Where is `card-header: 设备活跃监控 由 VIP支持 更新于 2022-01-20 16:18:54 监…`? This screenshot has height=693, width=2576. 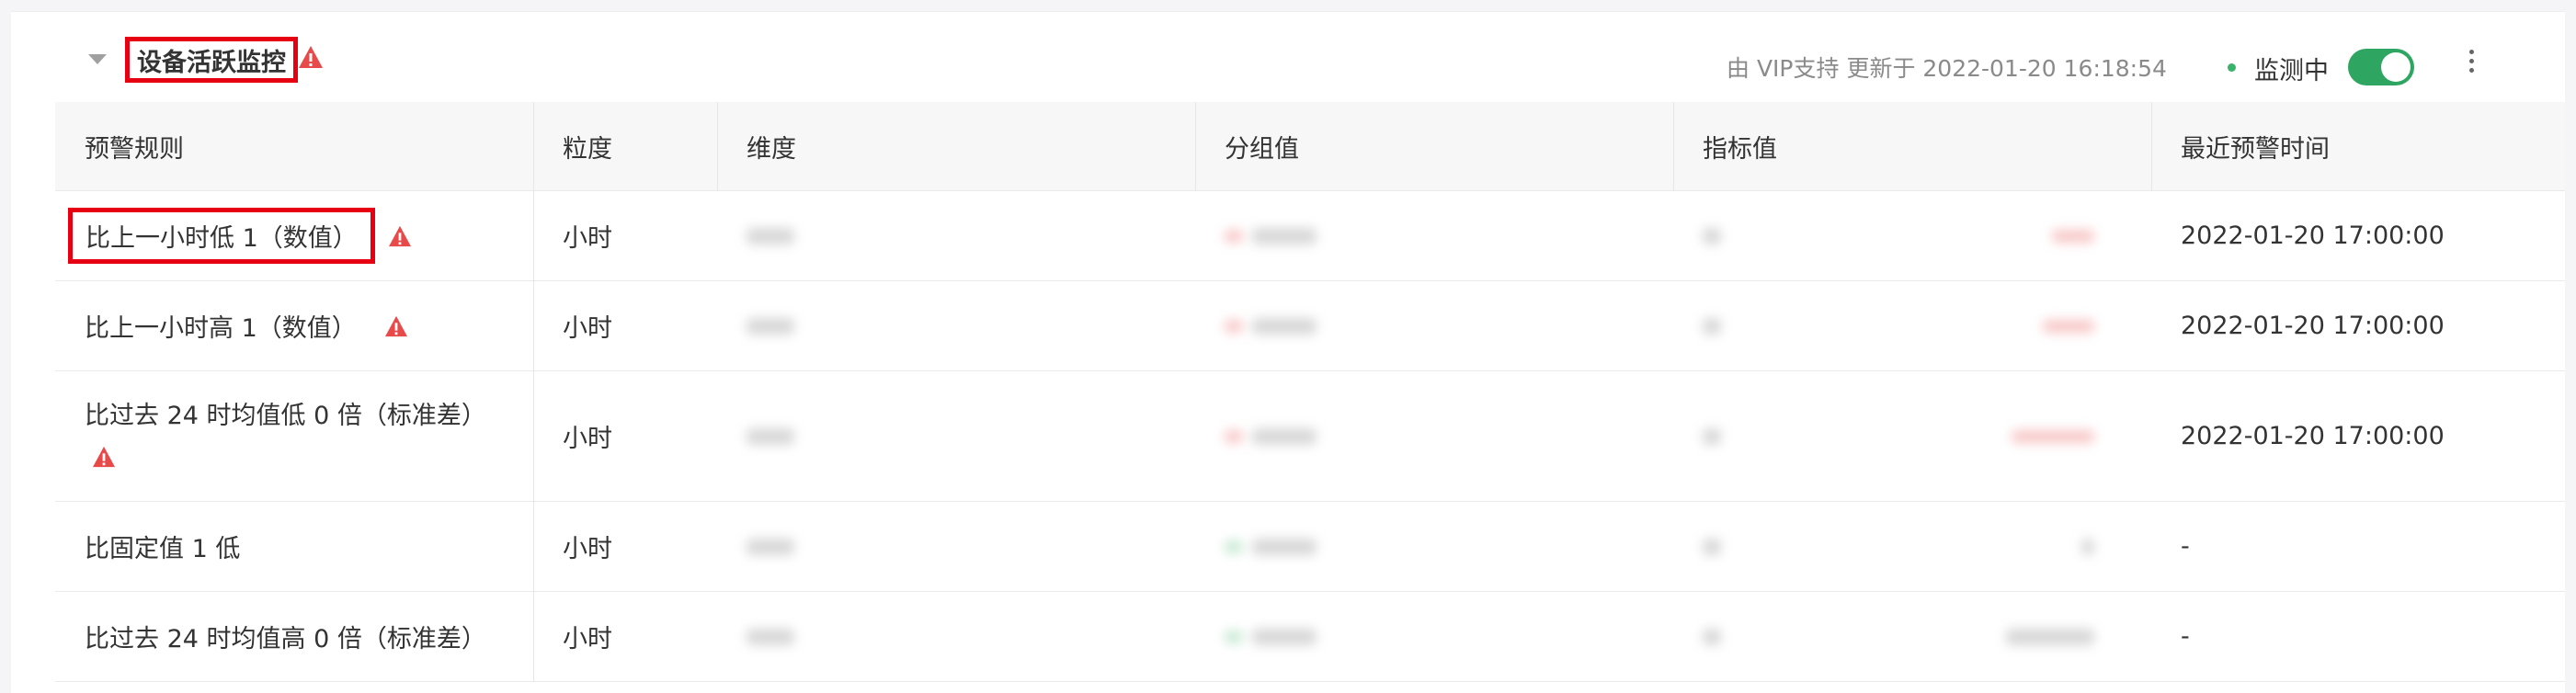 card-header: 设备活跃监控 由 VIP支持 更新于 2022-01-20 16:18:54 监… is located at coordinates (1288, 57).